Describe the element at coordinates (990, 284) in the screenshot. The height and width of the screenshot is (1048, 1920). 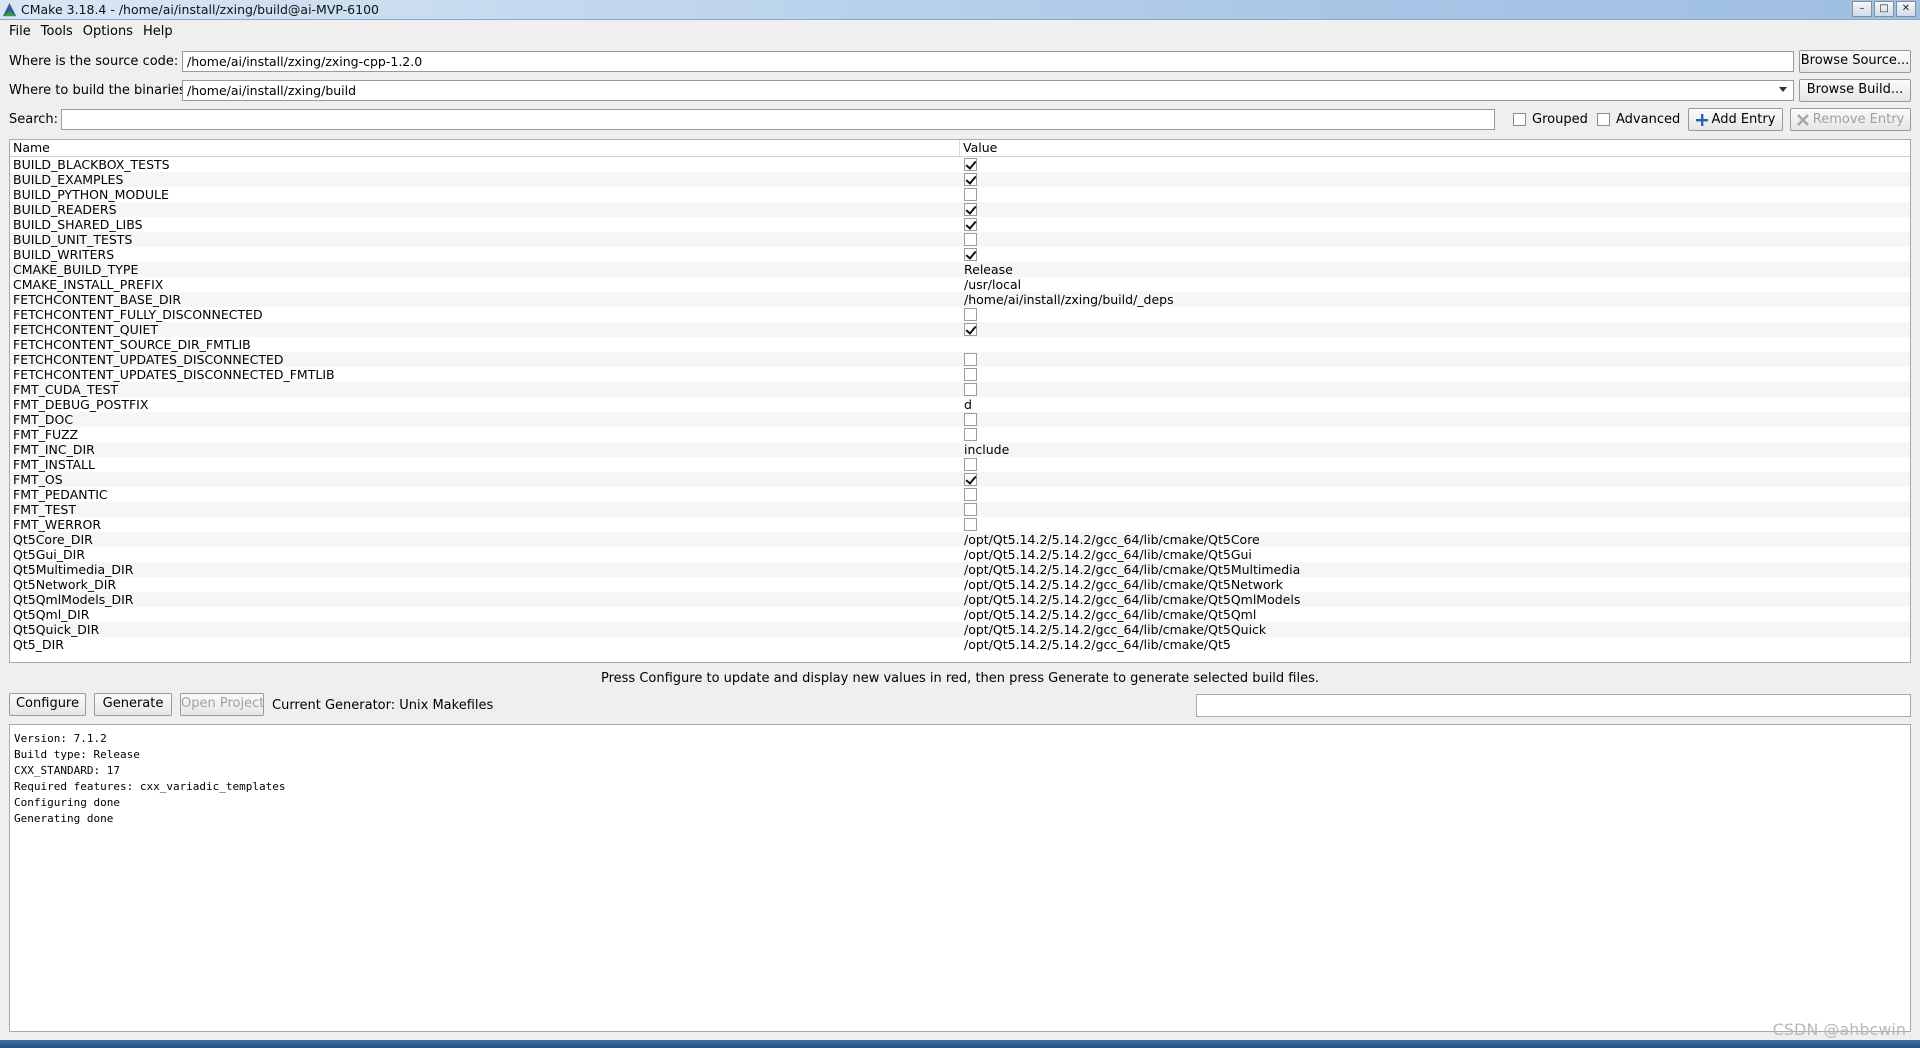
I see `cell-value: /usr/local` at that location.